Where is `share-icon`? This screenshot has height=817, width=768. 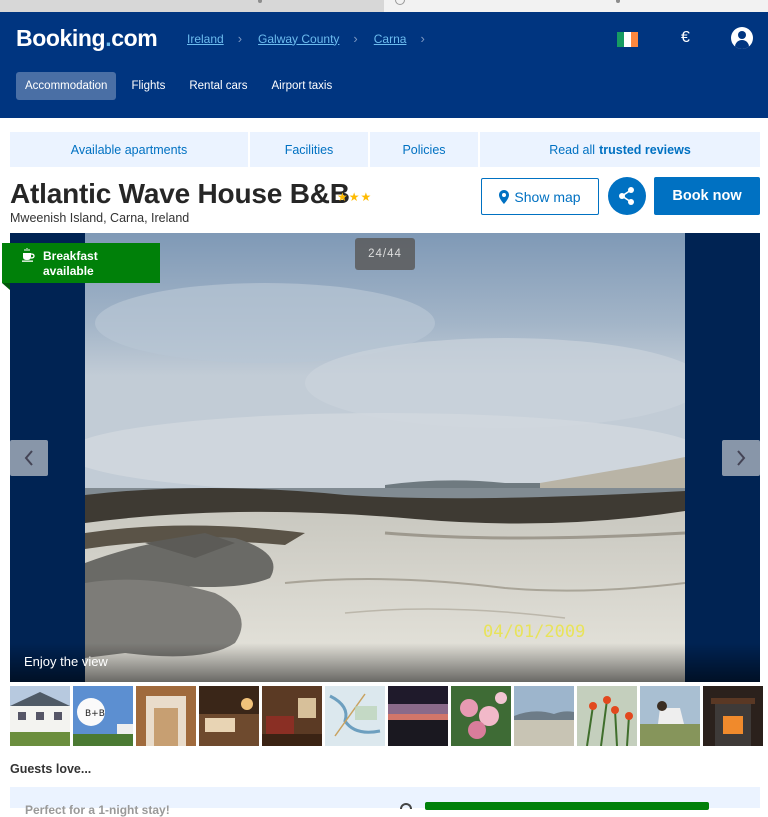 share-icon is located at coordinates (626, 196).